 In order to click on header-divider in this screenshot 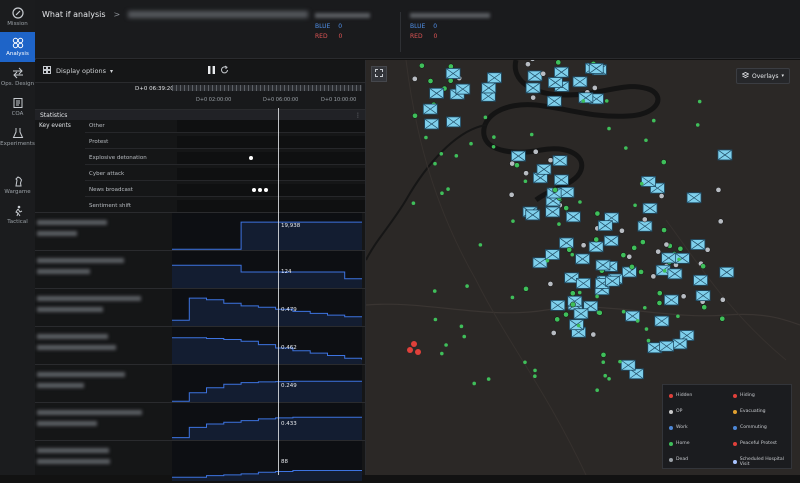, I will do `click(400, 32)`.